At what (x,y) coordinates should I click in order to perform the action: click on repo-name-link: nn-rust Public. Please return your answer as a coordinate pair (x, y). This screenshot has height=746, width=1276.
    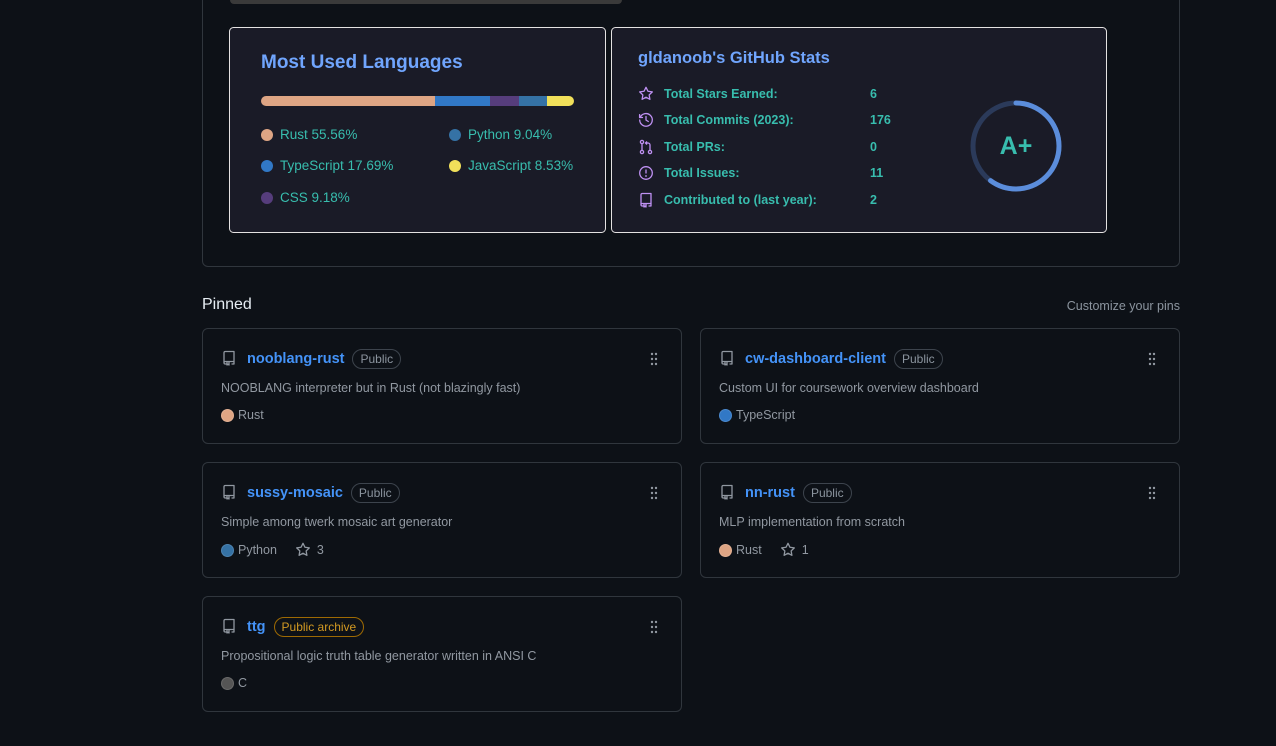
    Looking at the image, I should click on (798, 493).